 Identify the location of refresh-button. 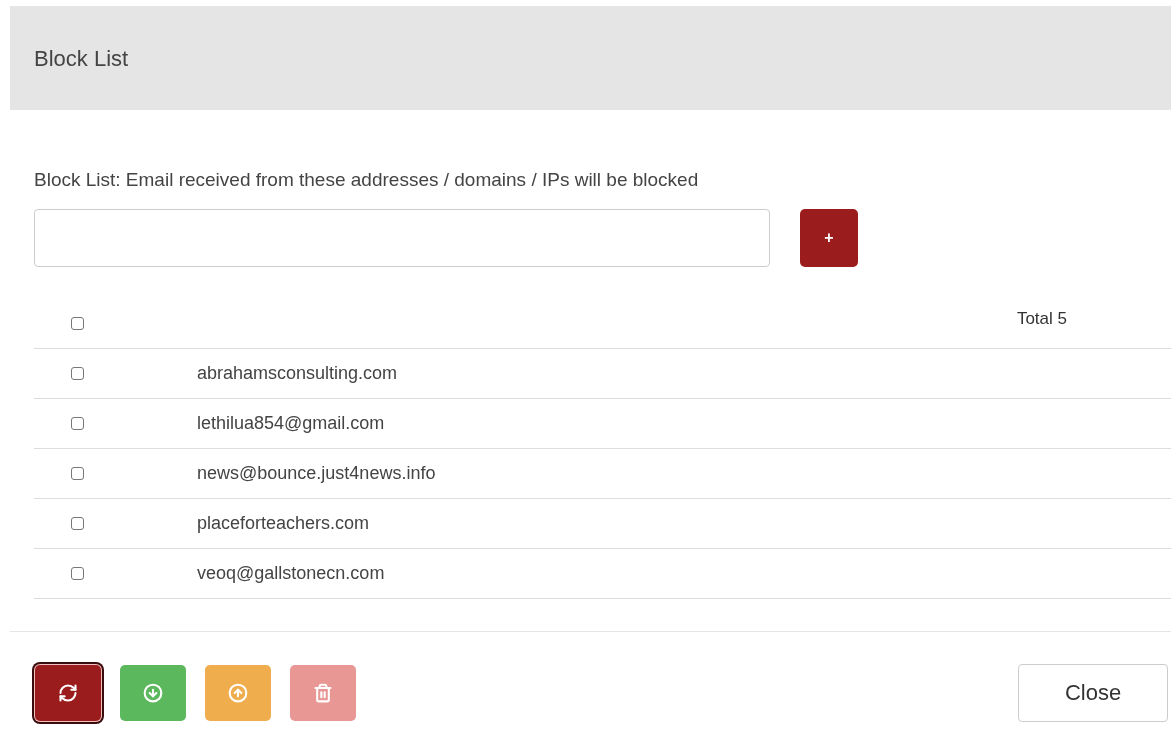
(68, 692).